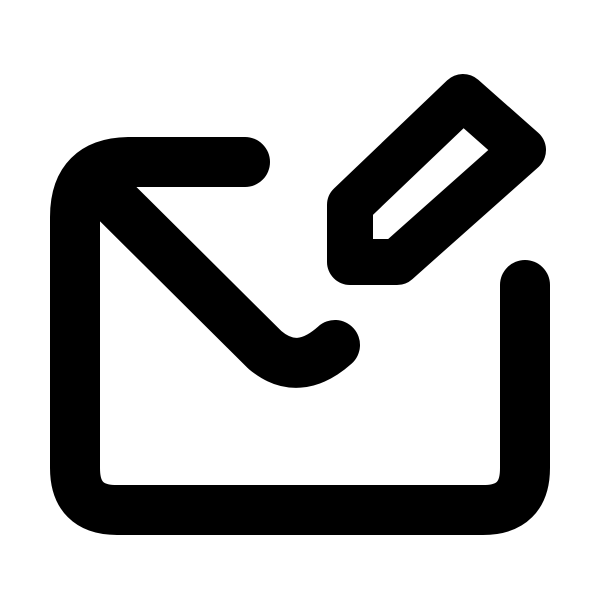  What do you see at coordinates (436, 179) in the screenshot?
I see `pencil-icon` at bounding box center [436, 179].